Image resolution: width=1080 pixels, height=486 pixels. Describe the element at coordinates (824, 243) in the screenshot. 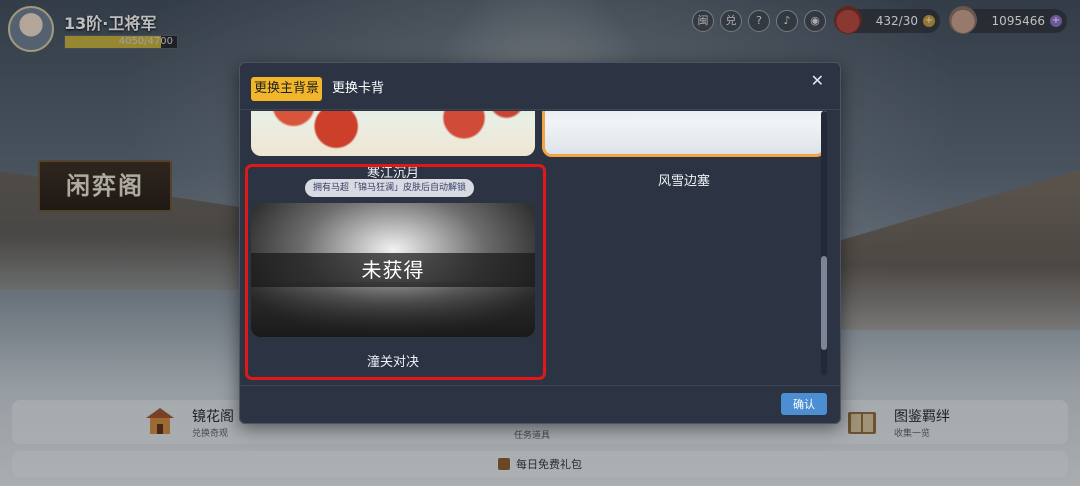

I see `scrollbar` at that location.